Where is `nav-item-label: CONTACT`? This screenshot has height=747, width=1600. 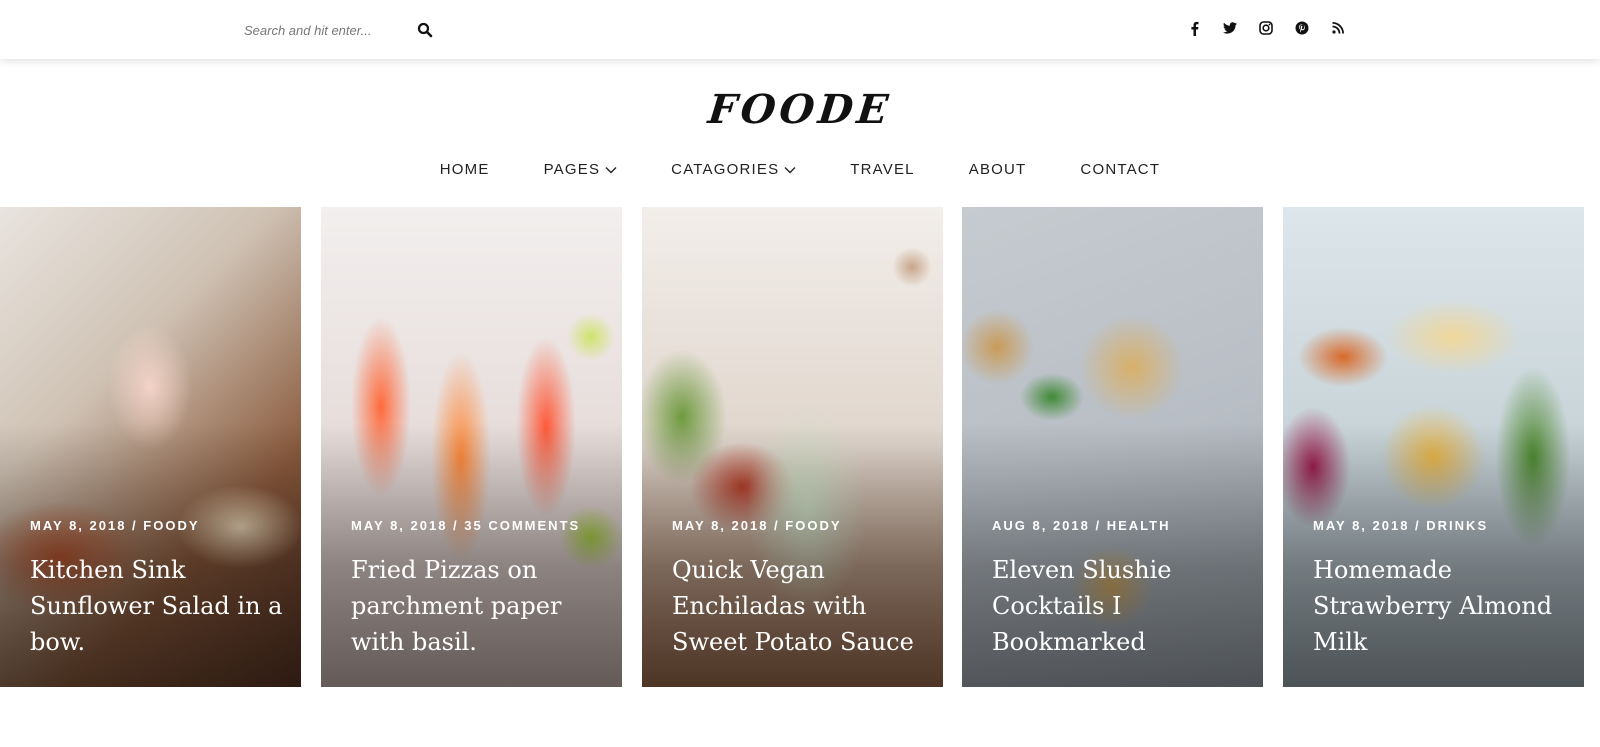
nav-item-label: CONTACT is located at coordinates (1120, 169).